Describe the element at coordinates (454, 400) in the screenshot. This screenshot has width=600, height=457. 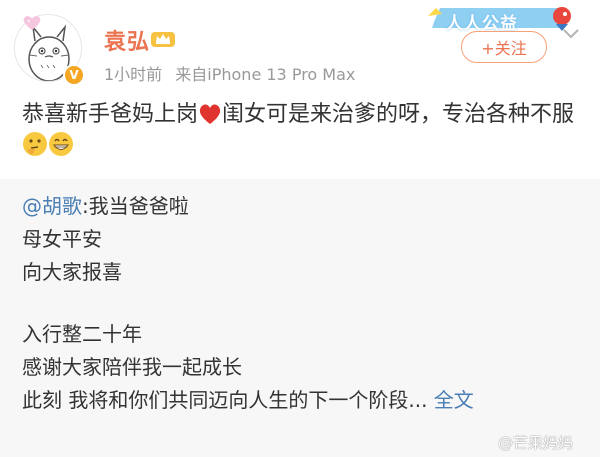
I see `full-text-link: 全文` at that location.